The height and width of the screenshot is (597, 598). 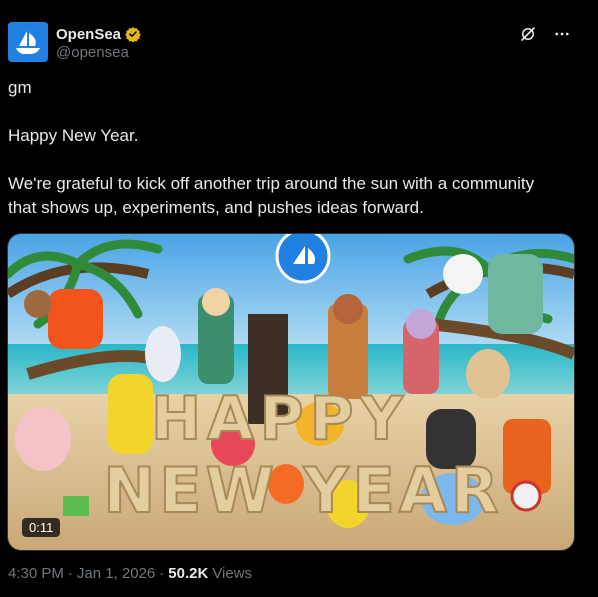 What do you see at coordinates (188, 573) in the screenshot?
I see `views-count: 50.2K` at bounding box center [188, 573].